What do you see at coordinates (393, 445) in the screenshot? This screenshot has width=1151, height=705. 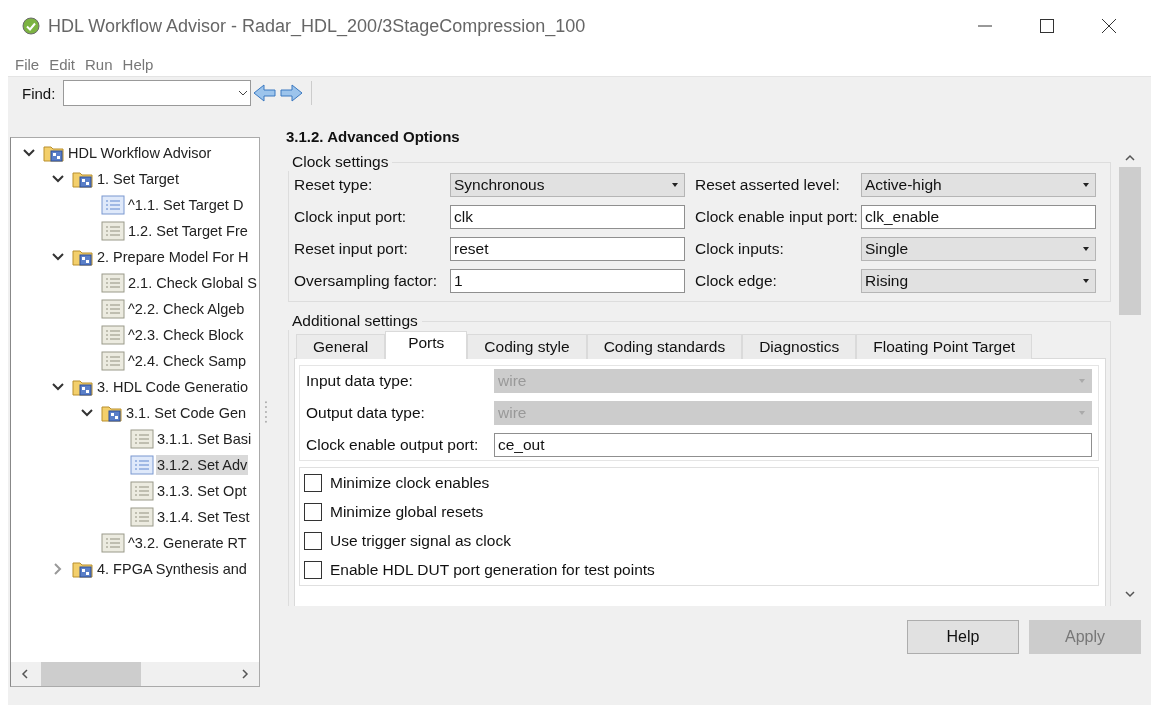 I see `field-label: Clock enable output port:` at bounding box center [393, 445].